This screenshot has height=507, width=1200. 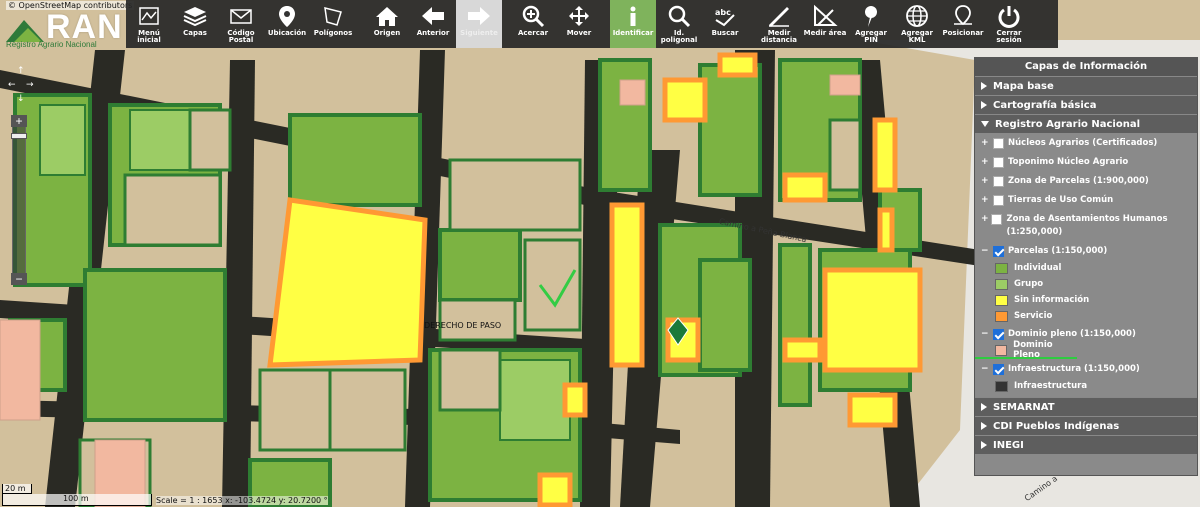 What do you see at coordinates (19, 279) in the screenshot?
I see `zoom-out-button: −` at bounding box center [19, 279].